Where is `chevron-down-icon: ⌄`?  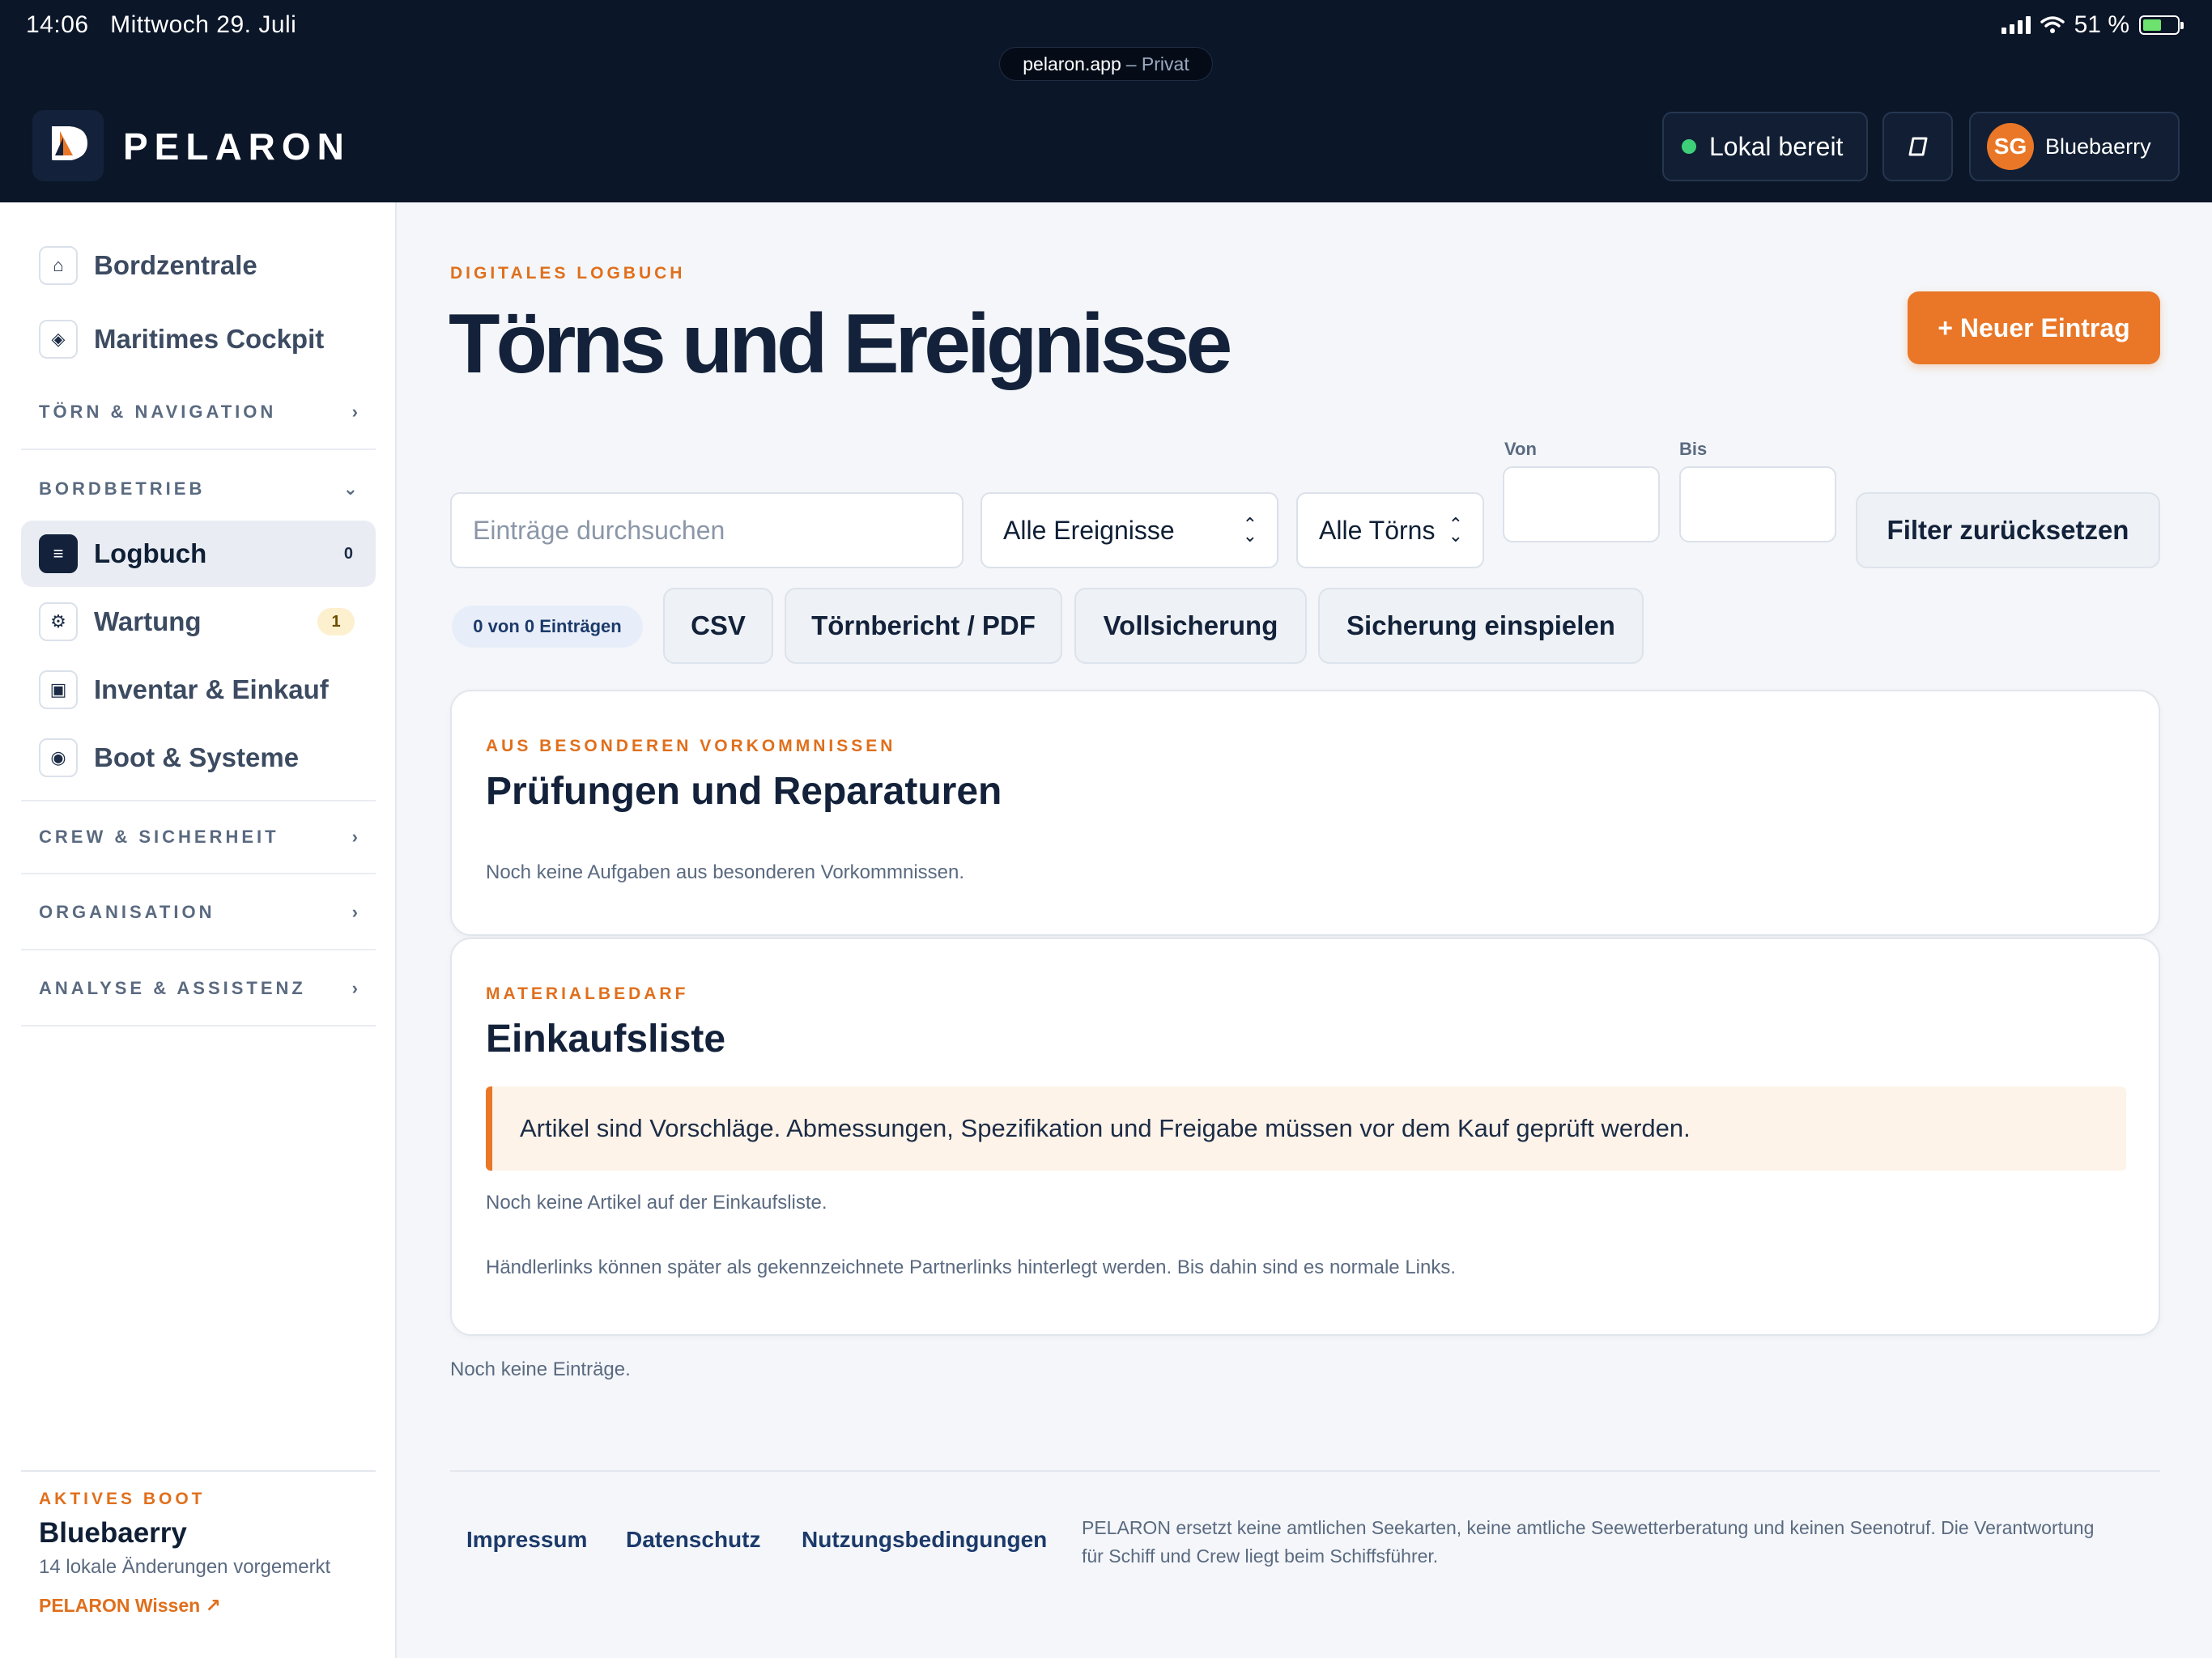 chevron-down-icon: ⌄ is located at coordinates (350, 488).